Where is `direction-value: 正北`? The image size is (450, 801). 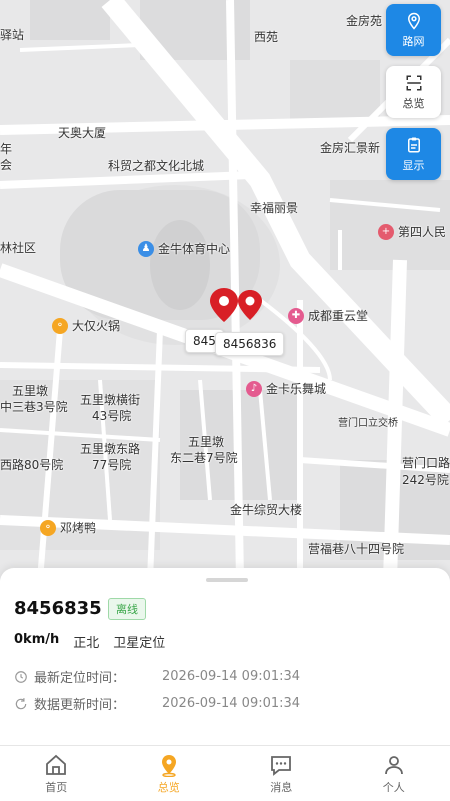 direction-value: 正北 is located at coordinates (86, 641).